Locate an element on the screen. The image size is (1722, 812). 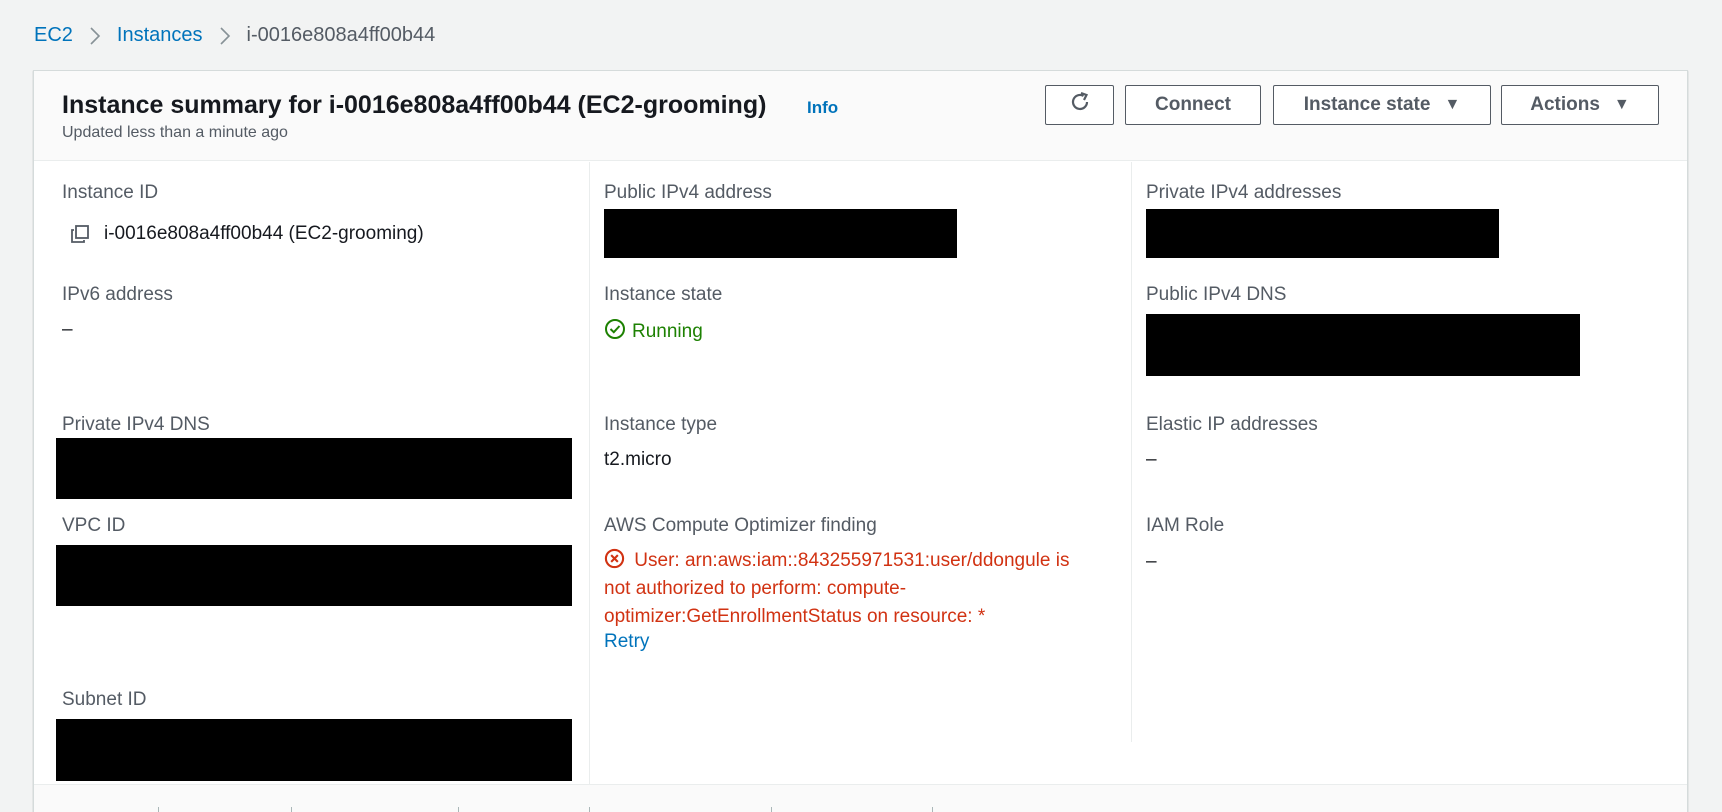
public-ipv4-label: Public IPv4 address is located at coordinates (688, 192).